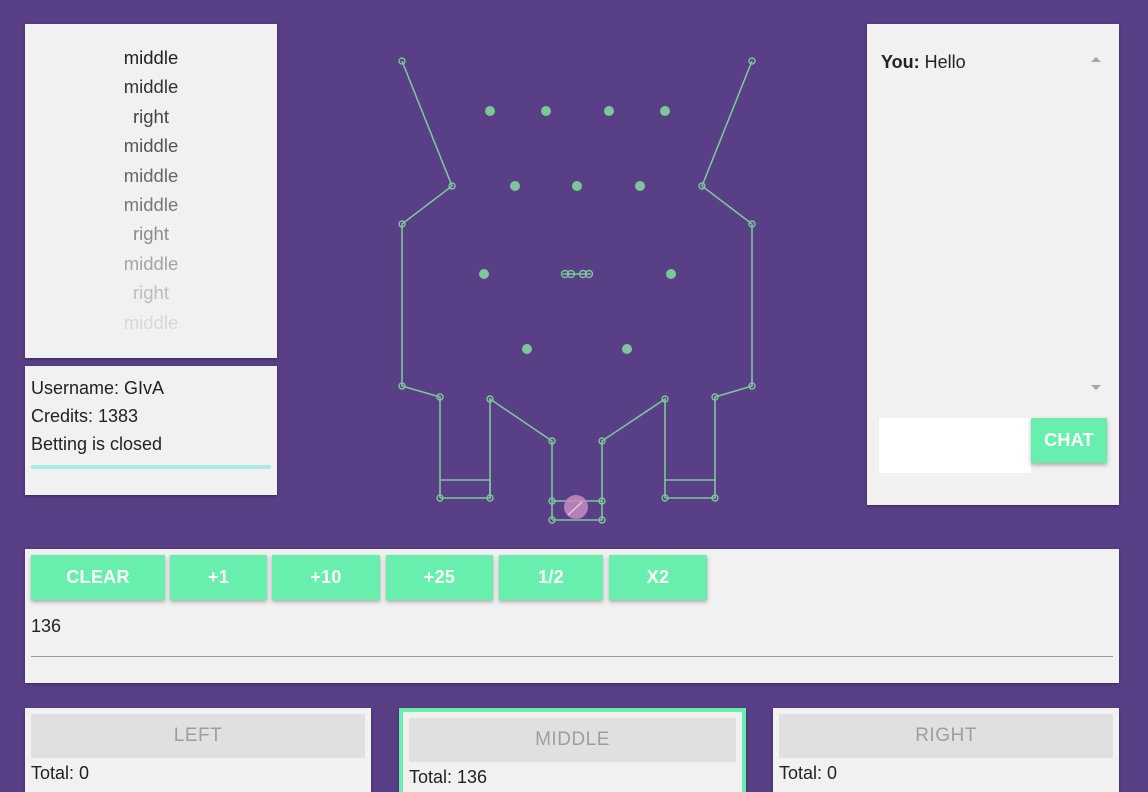 The image size is (1148, 792). Describe the element at coordinates (1069, 440) in the screenshot. I see `chat-send-button: CHAT` at that location.